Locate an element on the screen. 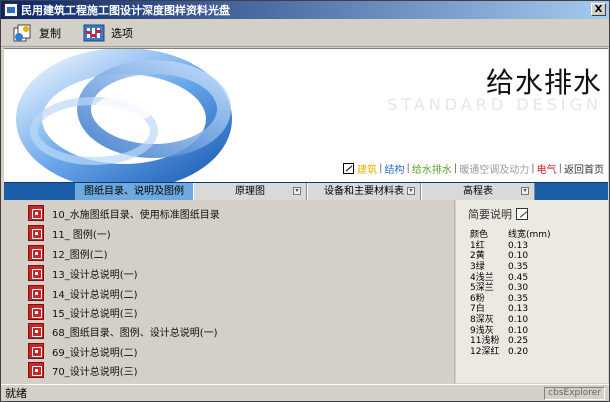  tab-elevation: 高程表 ▾ is located at coordinates (478, 192).